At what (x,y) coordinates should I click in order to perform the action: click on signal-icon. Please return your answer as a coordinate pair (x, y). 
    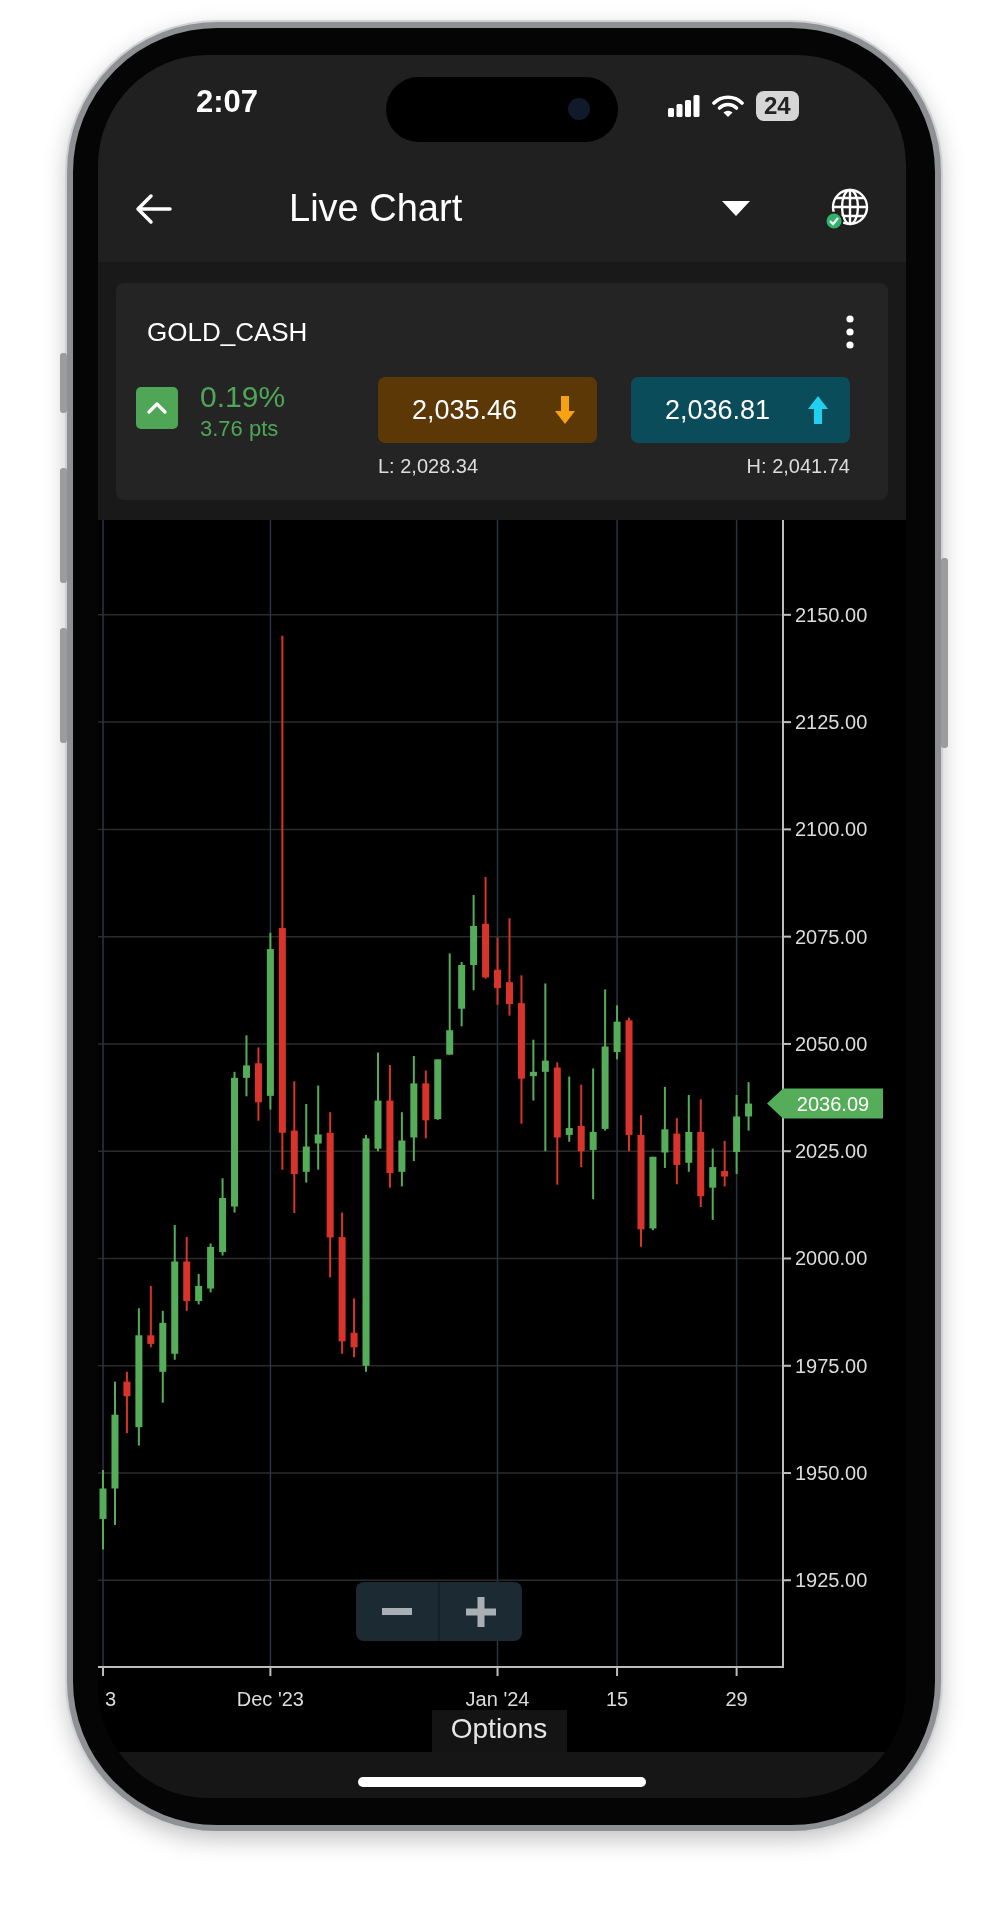
    Looking at the image, I should click on (684, 106).